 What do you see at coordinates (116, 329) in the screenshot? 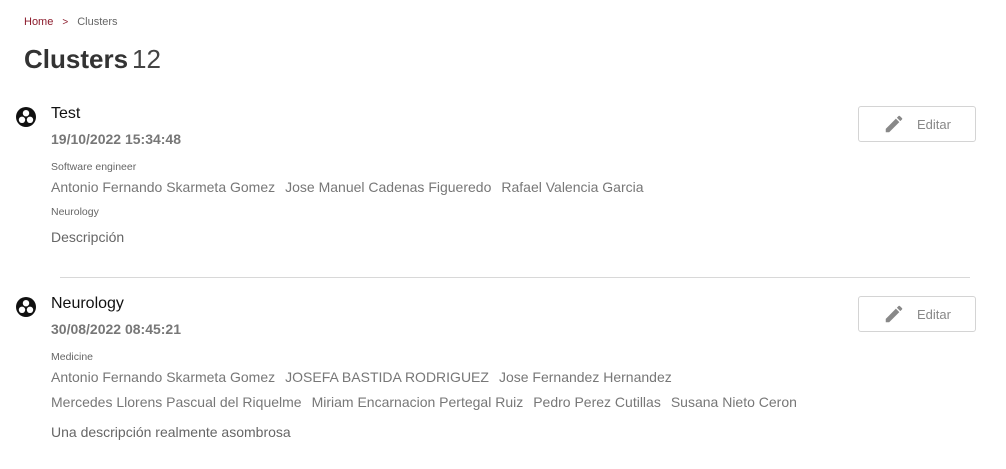
I see `cluster-date: 30/08/2022 08:45:21` at bounding box center [116, 329].